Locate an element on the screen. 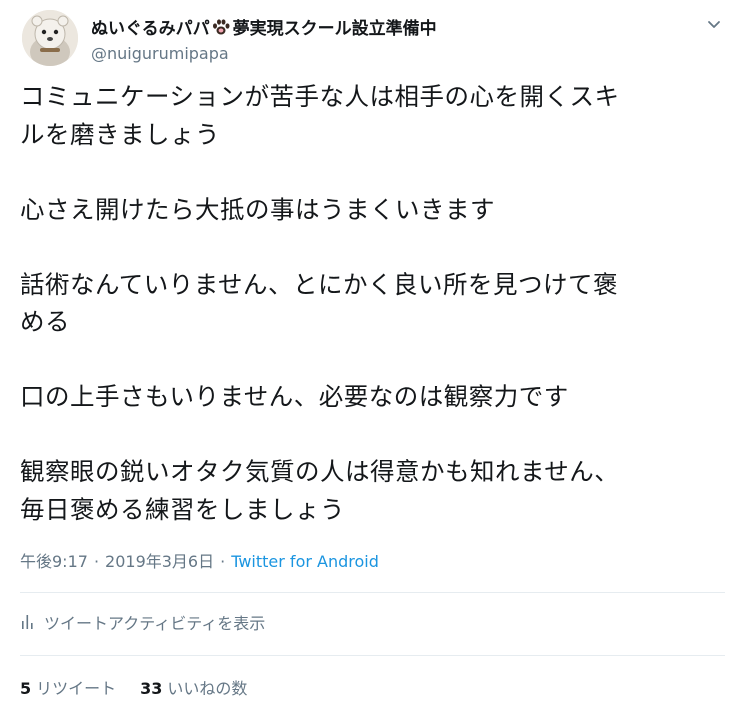 The width and height of the screenshot is (743, 717). tweet-stats: 5 リツイート 33 いいねの数 is located at coordinates (133, 687).